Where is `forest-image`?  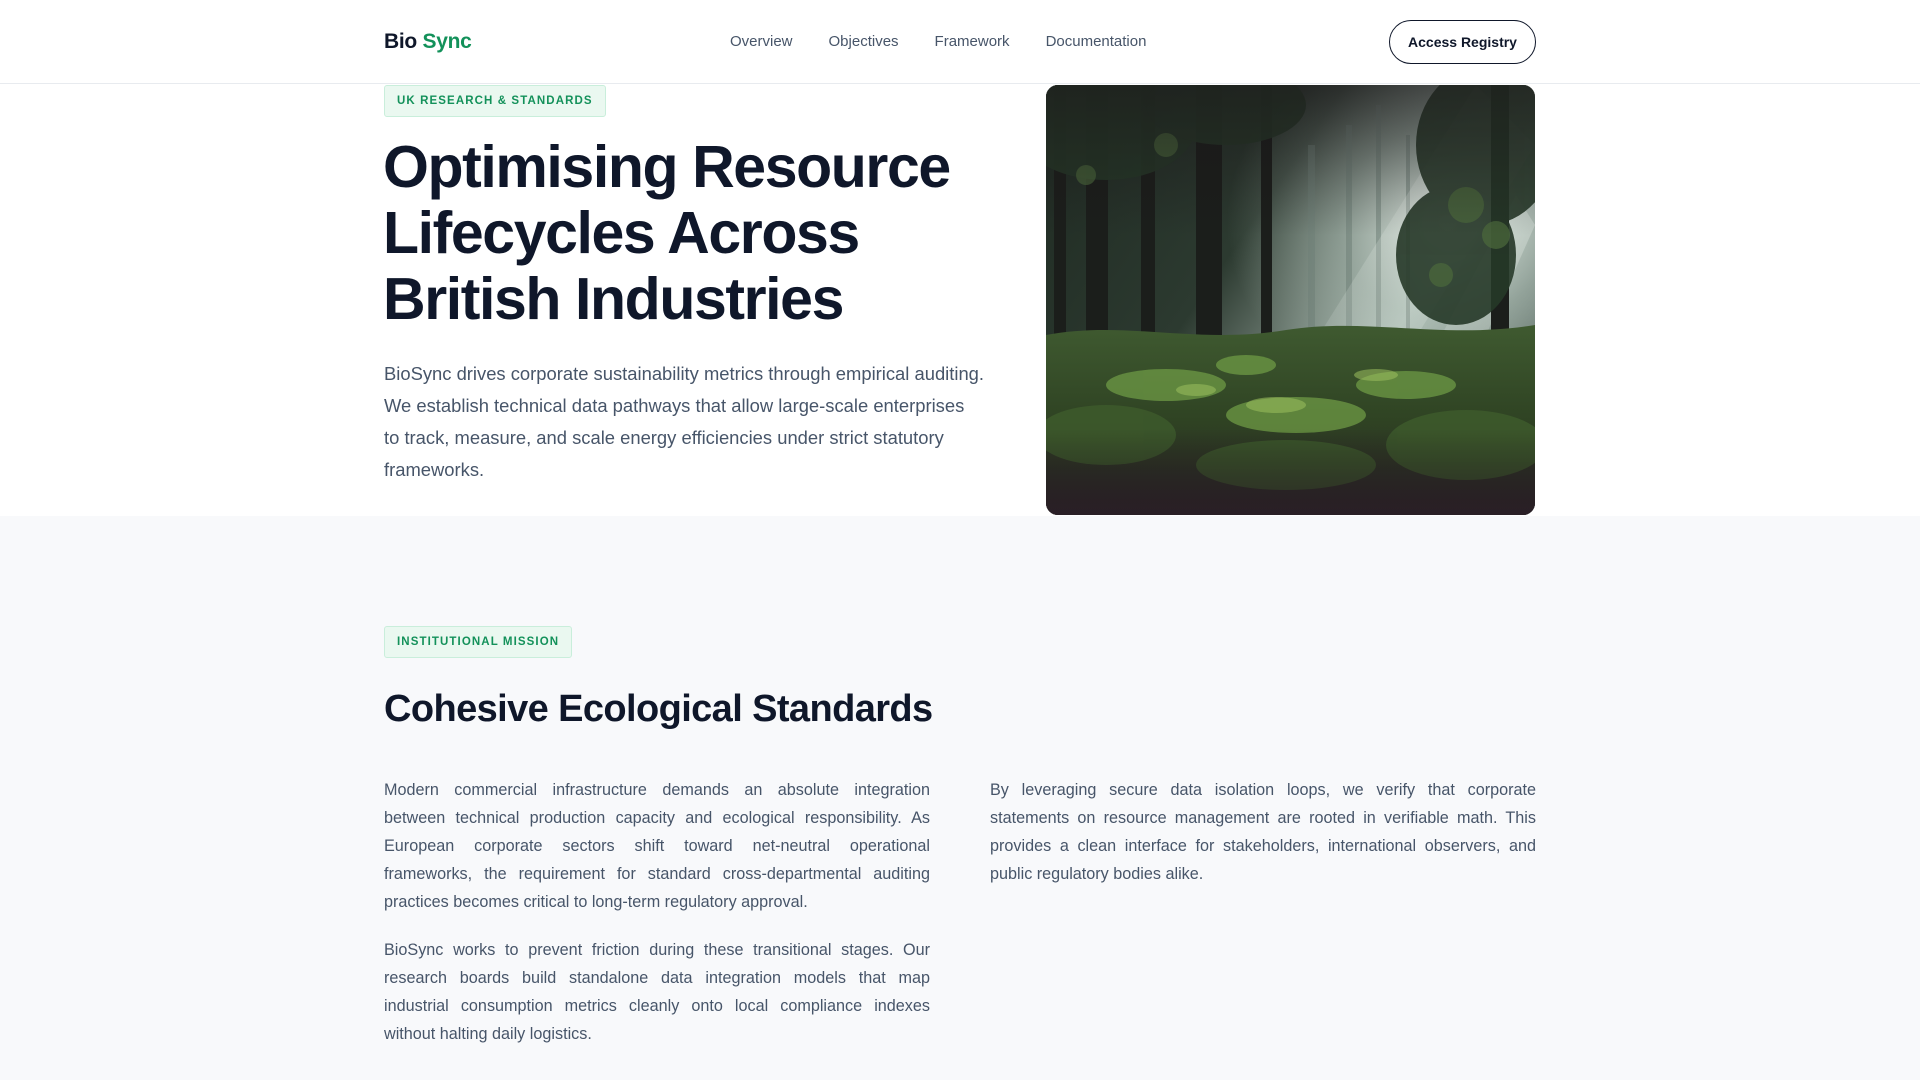
forest-image is located at coordinates (1290, 300).